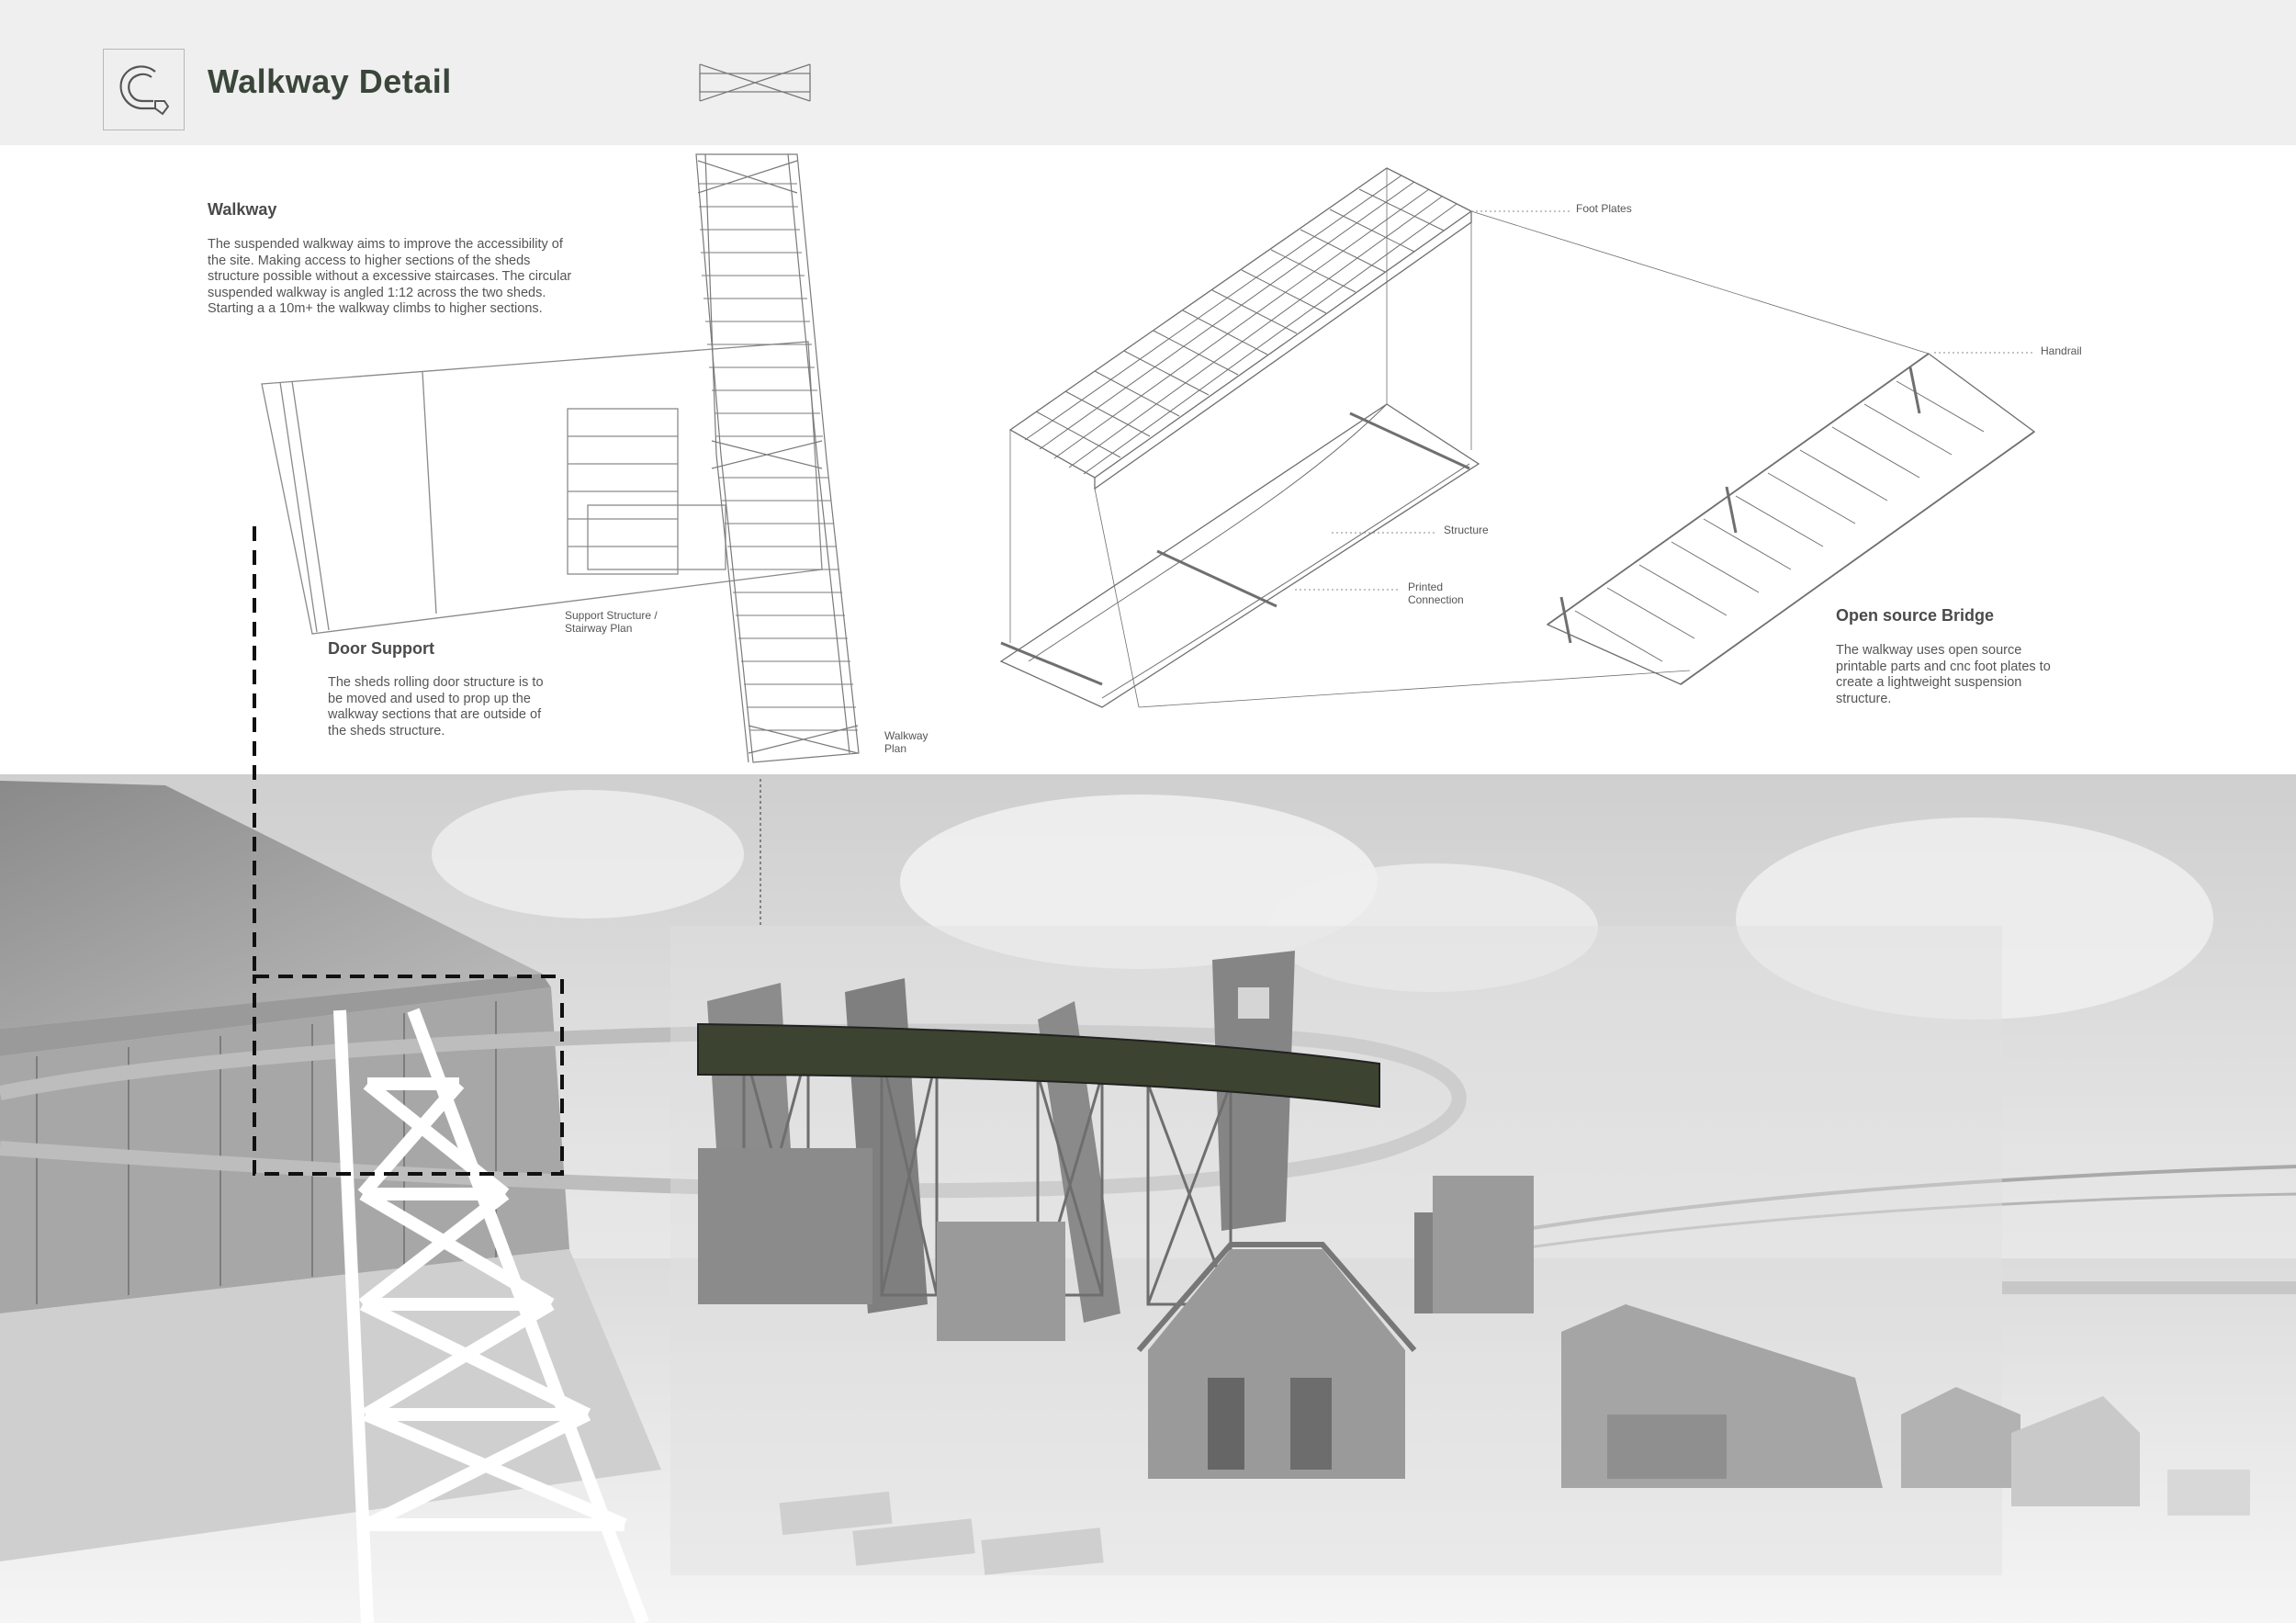 This screenshot has height=1623, width=2296. Describe the element at coordinates (1604, 208) in the screenshot. I see `foot-plates-label: Foot Plates` at that location.